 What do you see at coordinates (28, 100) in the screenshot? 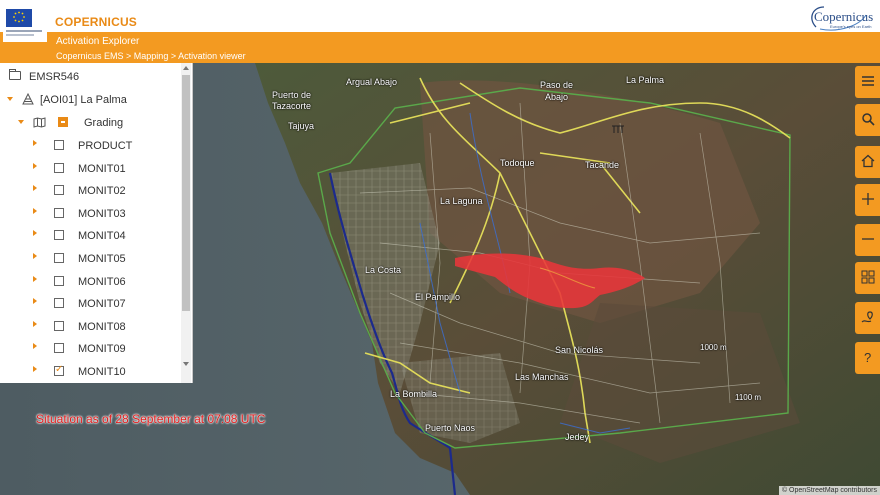
I see `area-icon` at bounding box center [28, 100].